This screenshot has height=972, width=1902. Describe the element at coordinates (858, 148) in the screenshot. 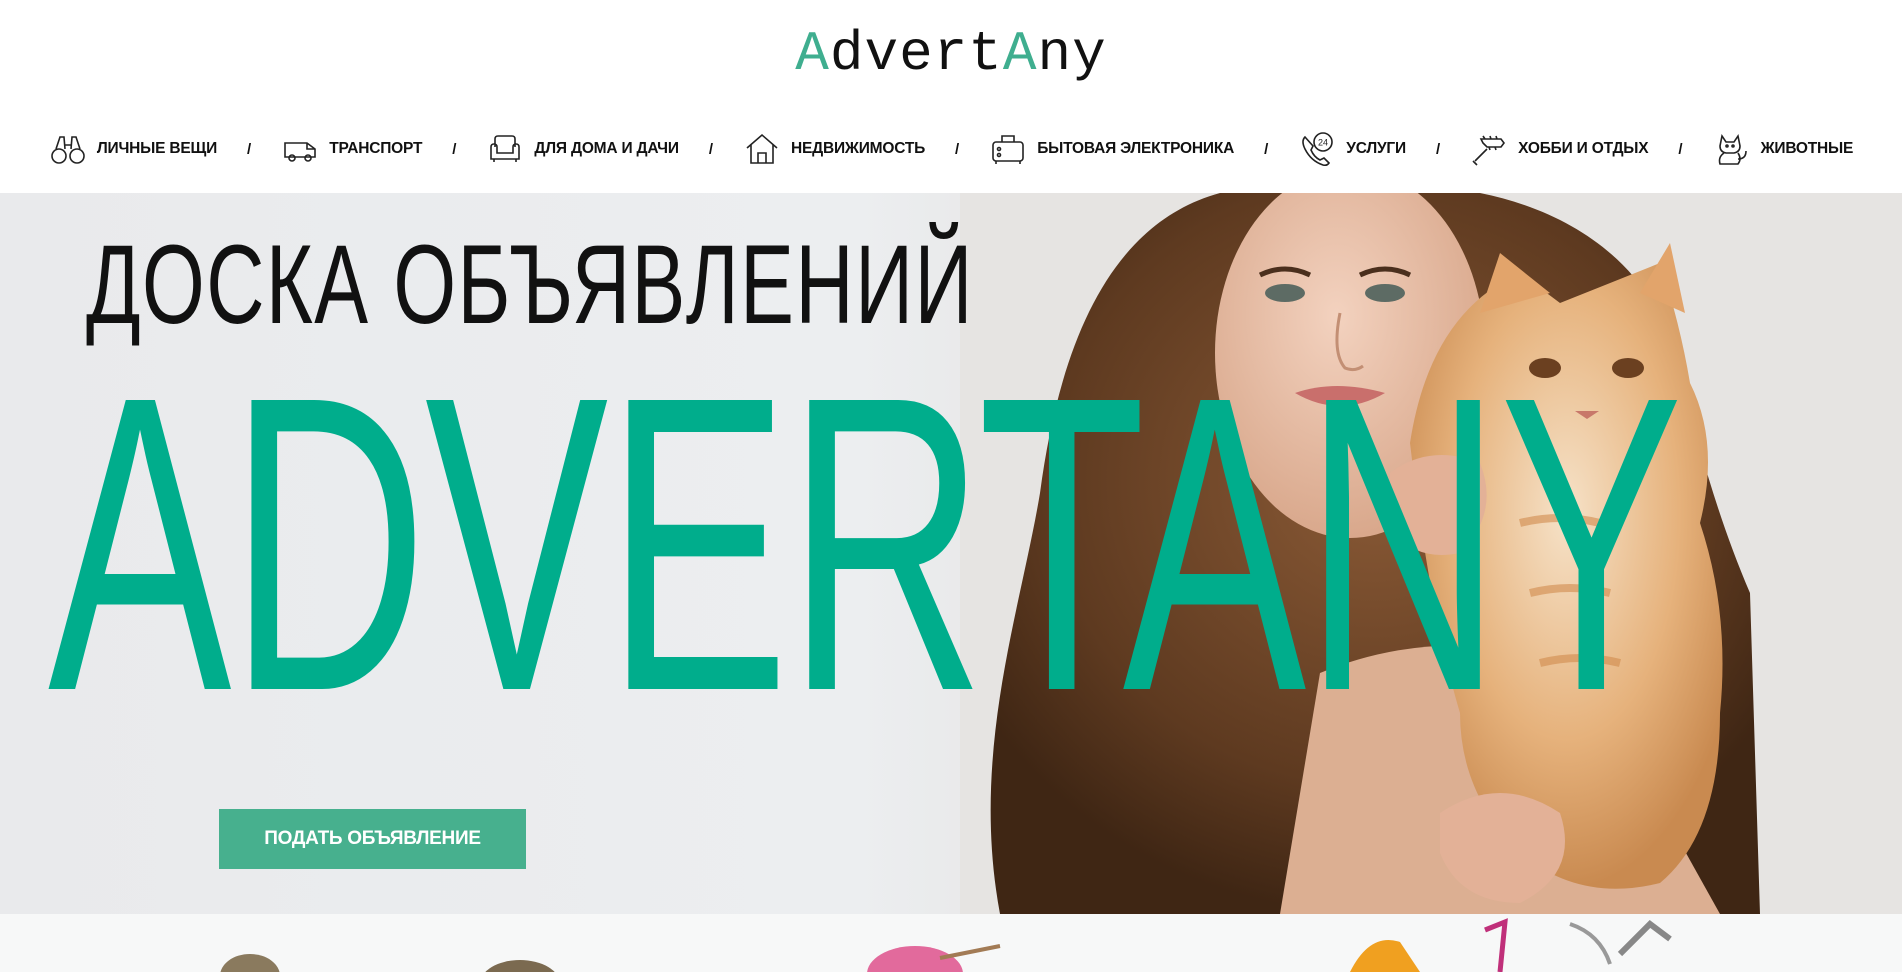

I see `nav-label: НЕДВИЖИМОСТЬ` at that location.